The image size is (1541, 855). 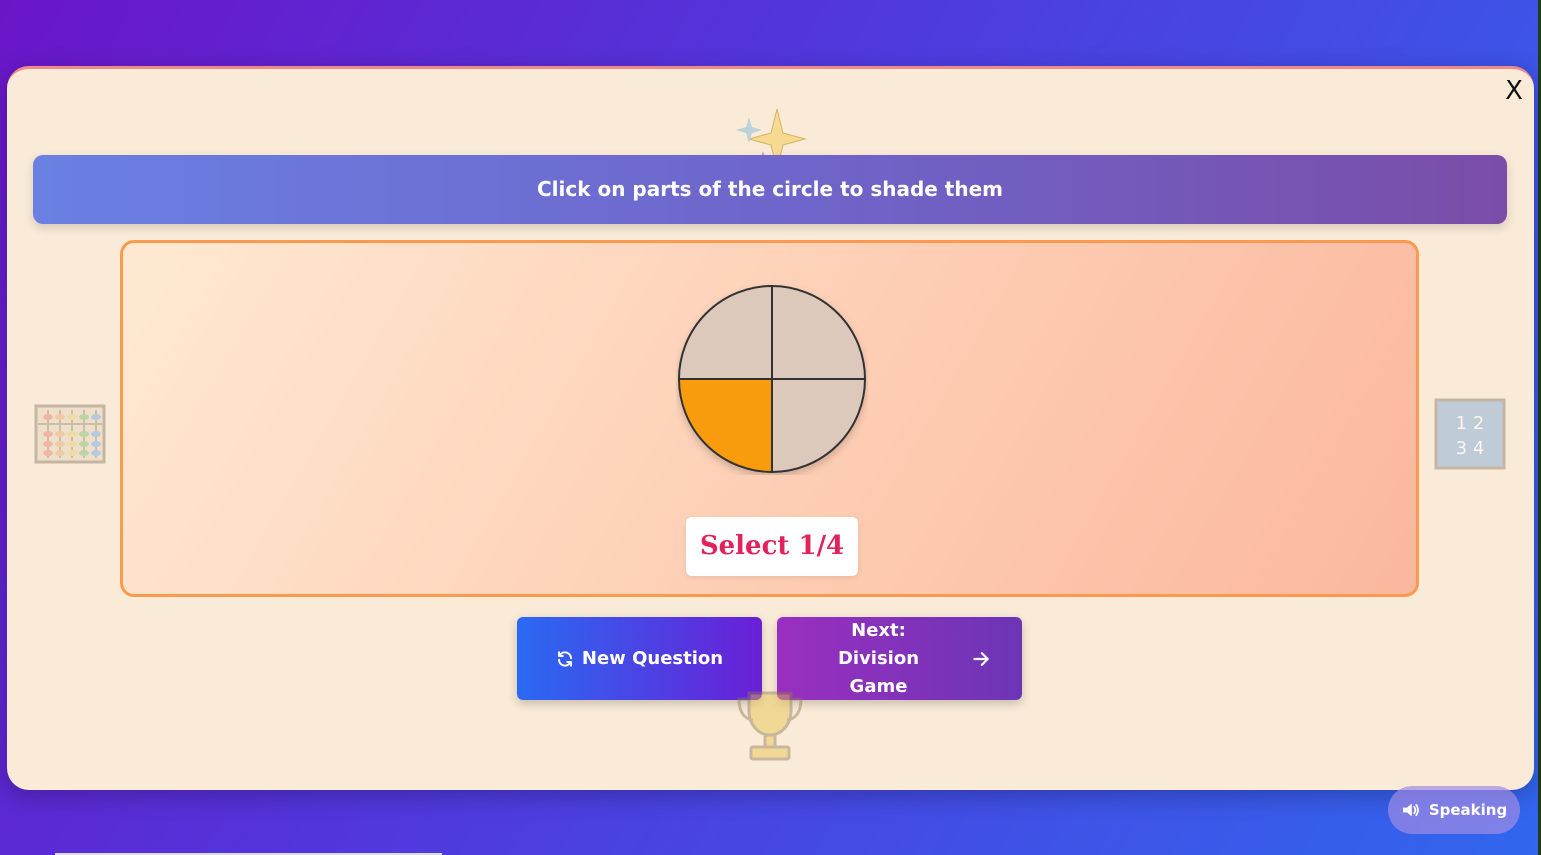 I want to click on refresh-icon, so click(x=564, y=658).